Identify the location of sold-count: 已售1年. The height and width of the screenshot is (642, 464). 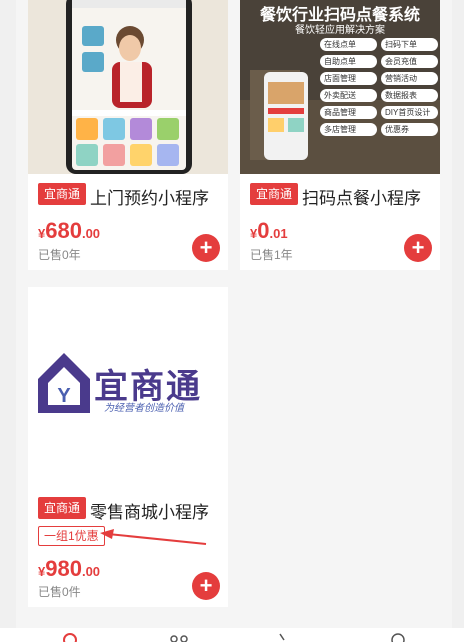
(271, 255).